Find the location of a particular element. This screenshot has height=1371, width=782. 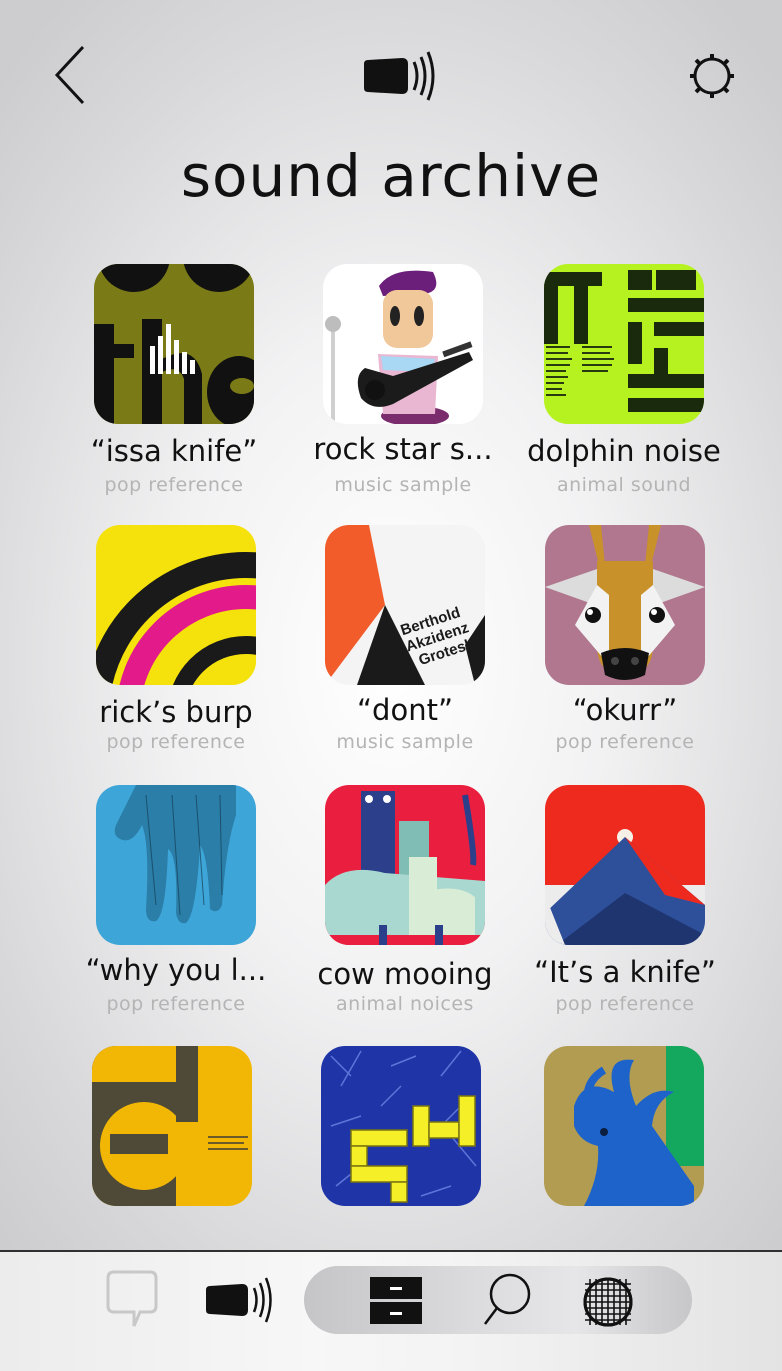

sound-tile: “It’s a knife” pop reference is located at coordinates (625, 905).